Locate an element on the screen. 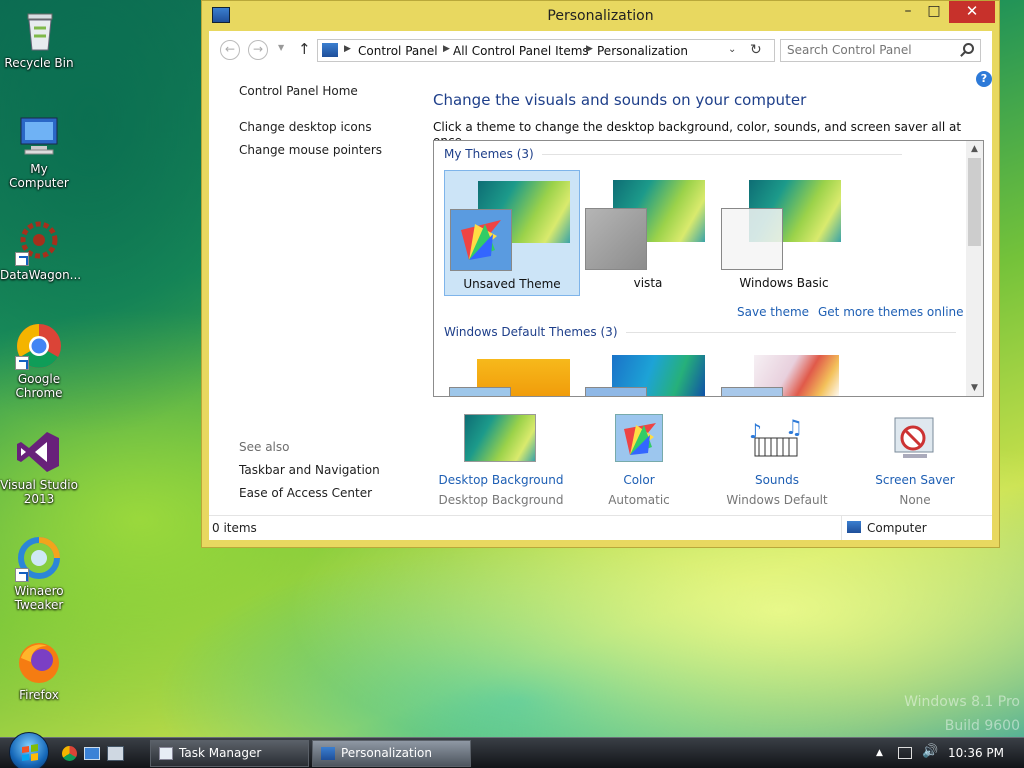 Image resolution: width=1024 pixels, height=768 pixels. tool-desktop-background: Desktop Background Desktop Background is located at coordinates (501, 460).